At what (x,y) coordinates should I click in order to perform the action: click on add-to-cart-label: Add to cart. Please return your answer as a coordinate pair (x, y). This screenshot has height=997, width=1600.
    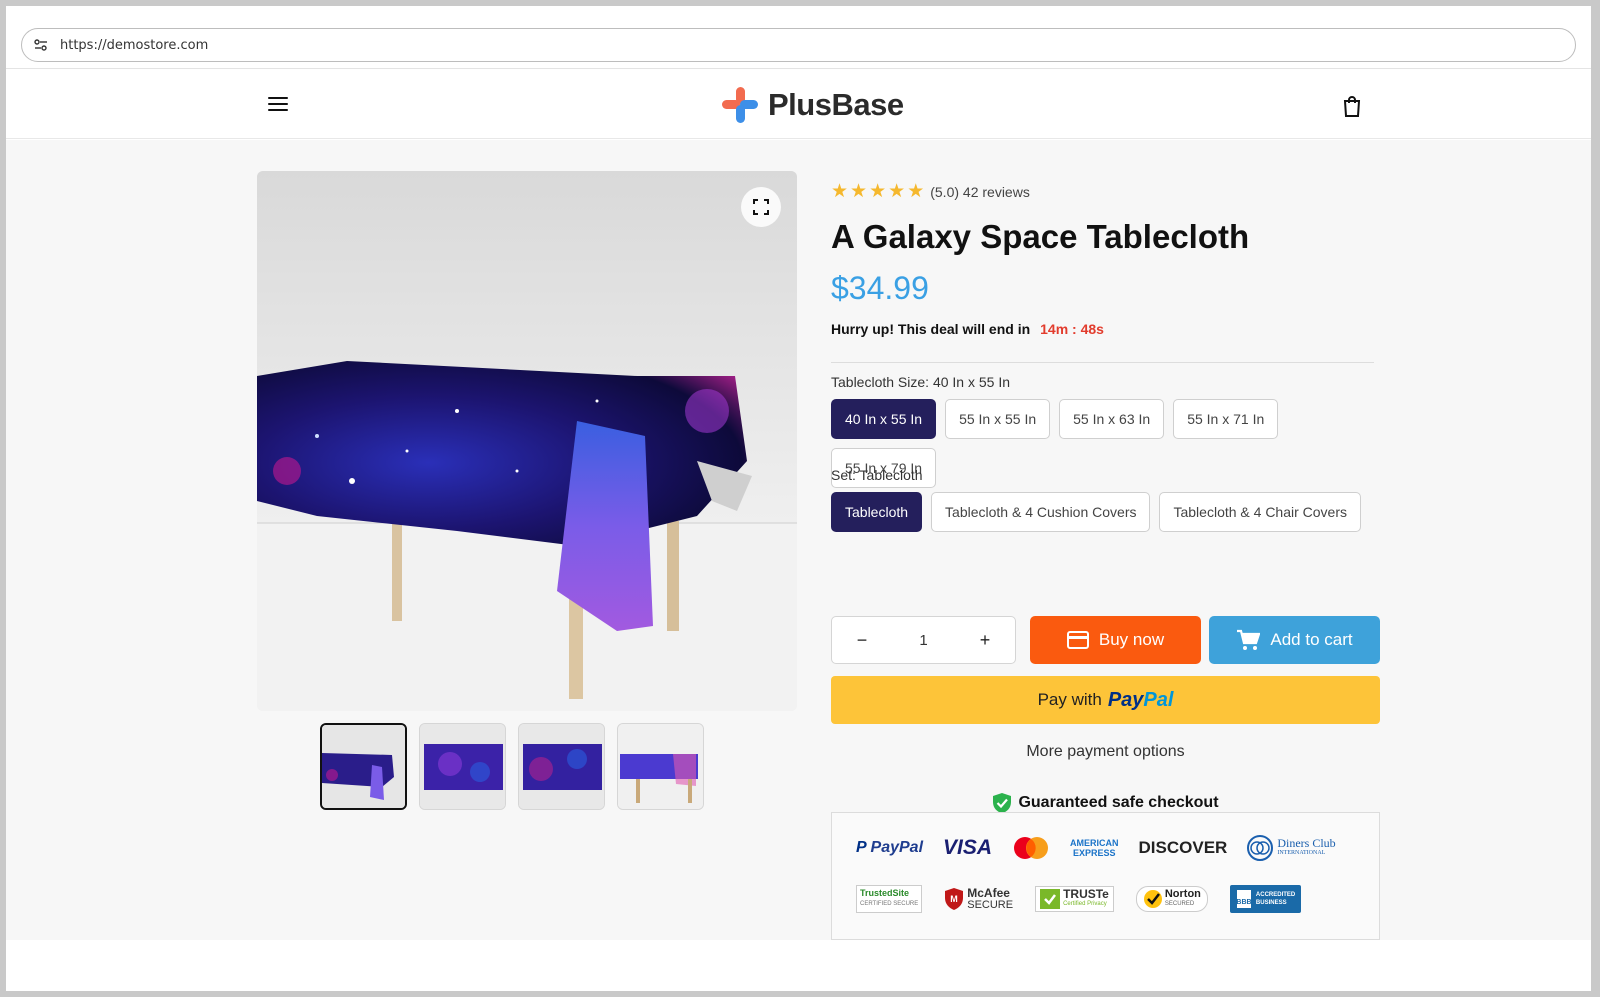
    Looking at the image, I should click on (1311, 639).